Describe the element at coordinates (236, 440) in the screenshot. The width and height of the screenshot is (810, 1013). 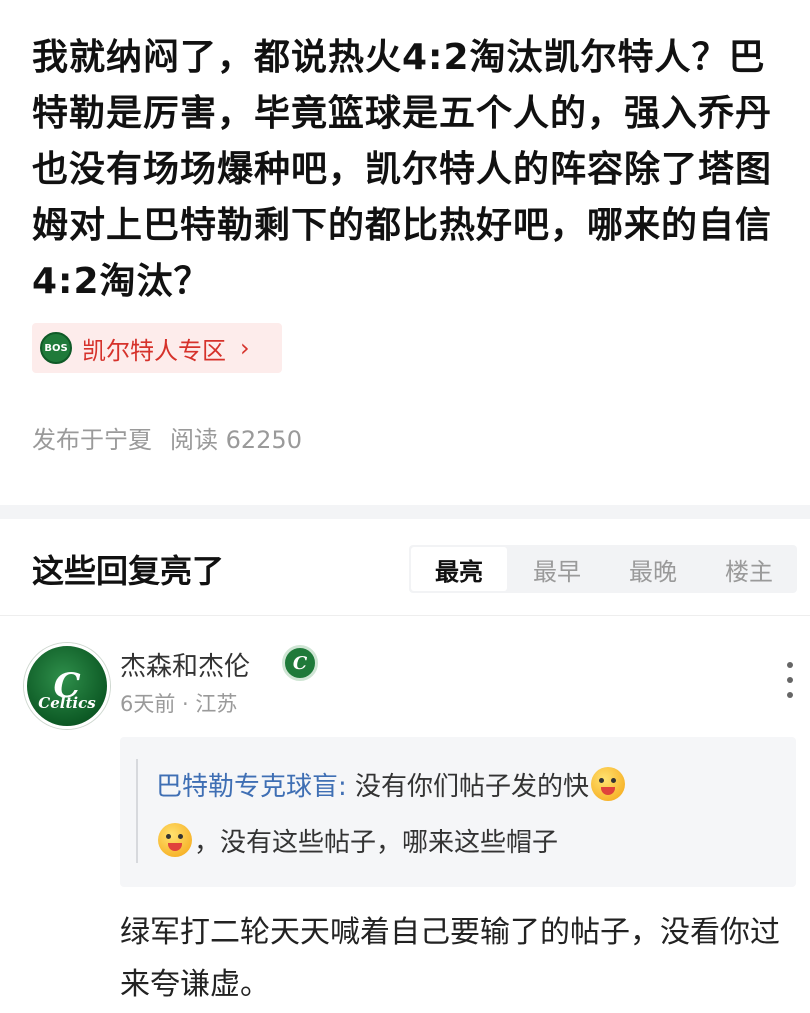
I see `post-views: 阅读 62250` at that location.